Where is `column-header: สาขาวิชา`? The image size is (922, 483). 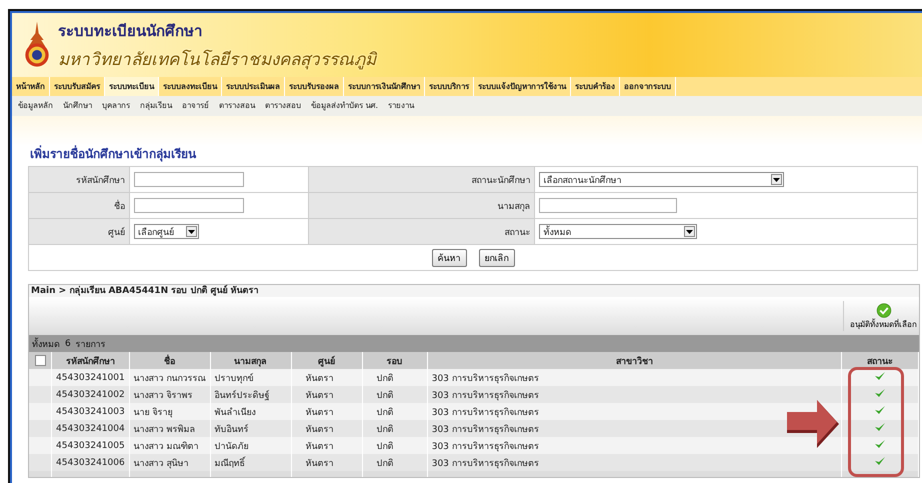 column-header: สาขาวิชา is located at coordinates (634, 360).